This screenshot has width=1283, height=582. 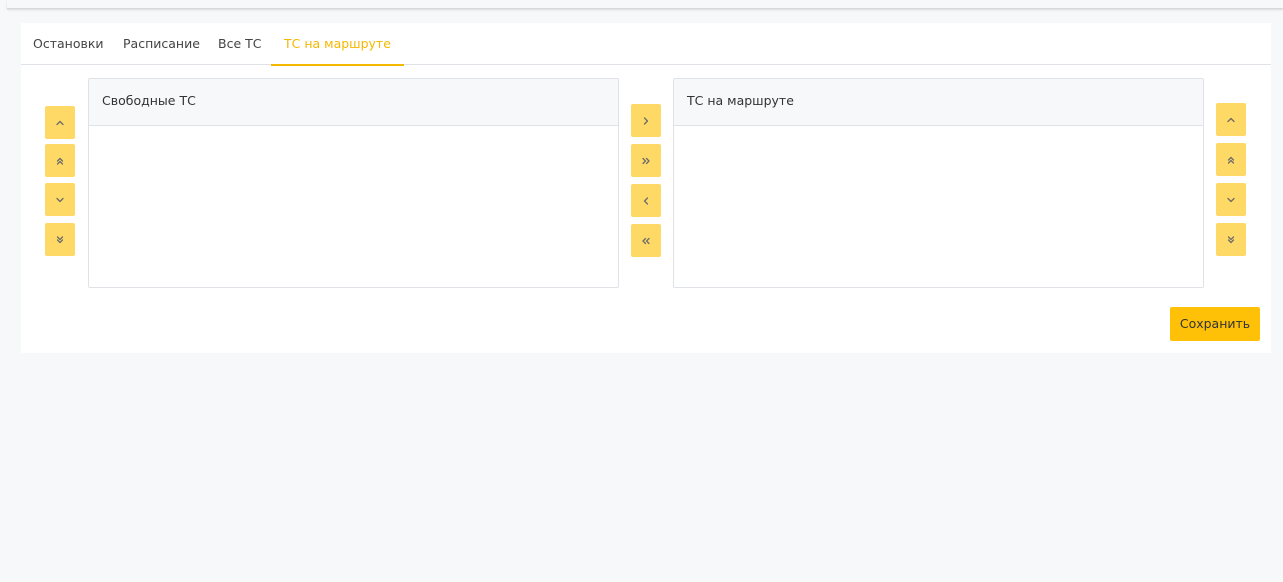 I want to click on free-vehicles-panel: Свободные ТС, so click(x=353, y=183).